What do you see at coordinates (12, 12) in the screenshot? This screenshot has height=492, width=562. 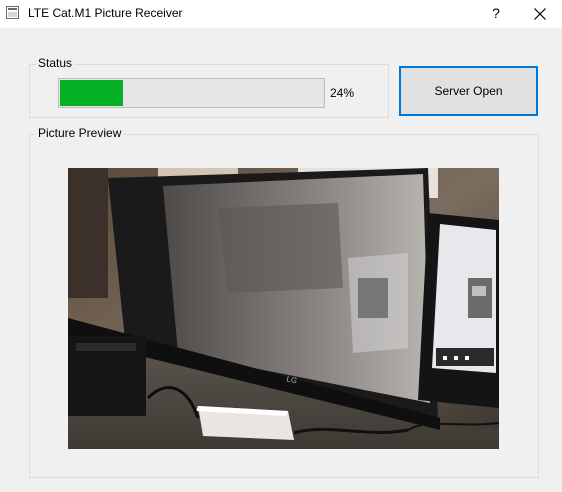 I see `app-window-icon` at bounding box center [12, 12].